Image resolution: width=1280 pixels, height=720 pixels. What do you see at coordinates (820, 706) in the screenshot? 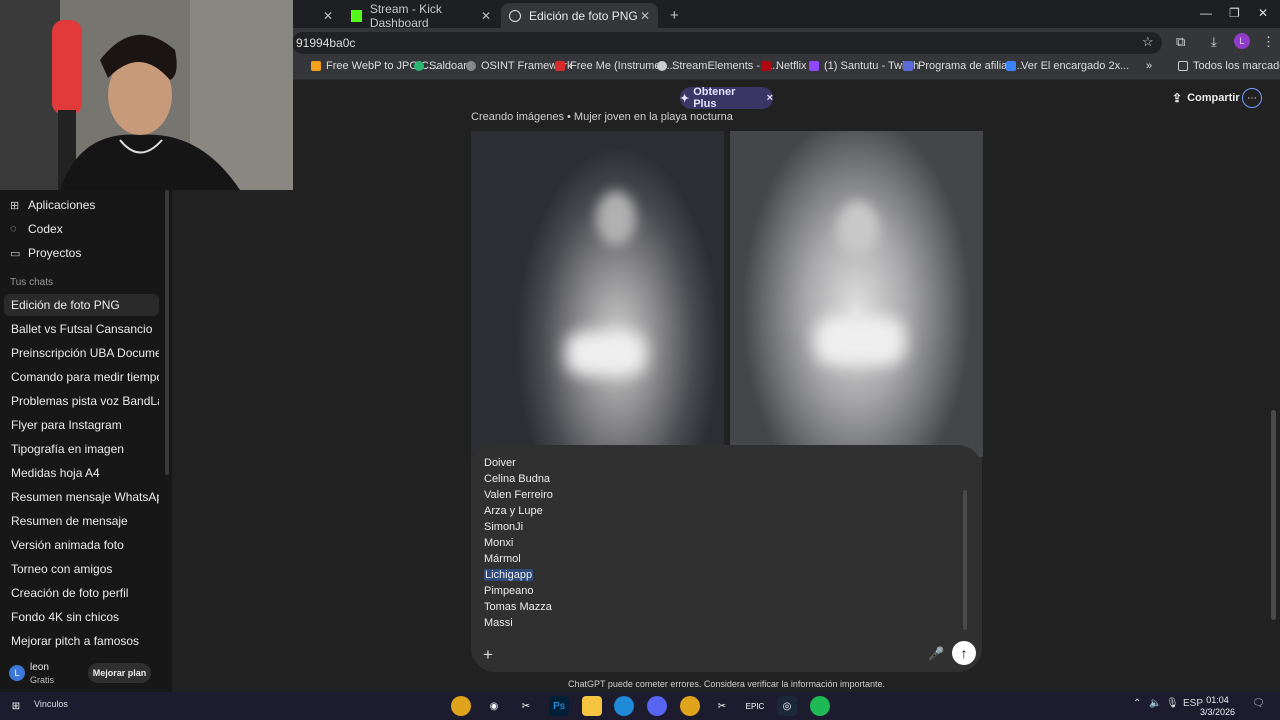
I see `spotify-icon` at bounding box center [820, 706].